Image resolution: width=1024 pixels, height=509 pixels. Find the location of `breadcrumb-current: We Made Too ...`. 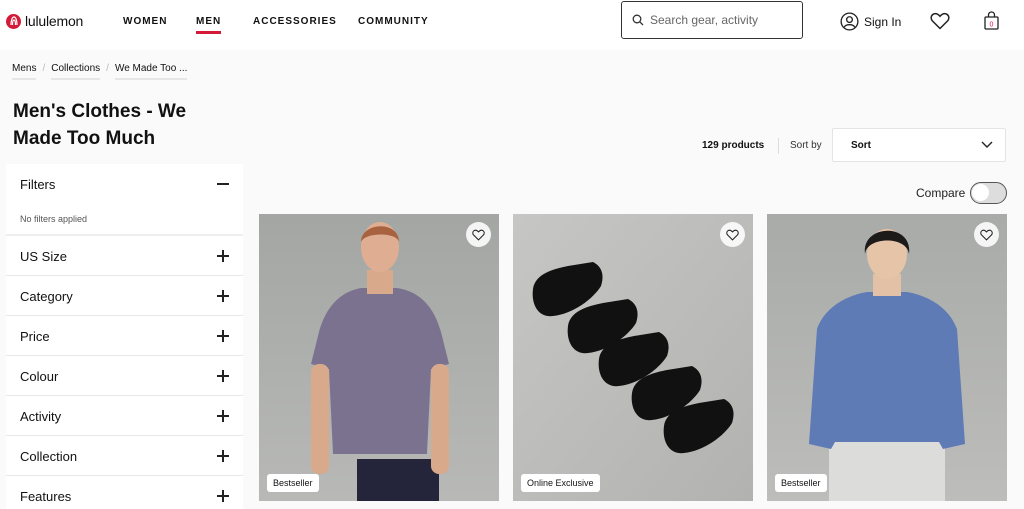

breadcrumb-current: We Made Too ... is located at coordinates (151, 71).